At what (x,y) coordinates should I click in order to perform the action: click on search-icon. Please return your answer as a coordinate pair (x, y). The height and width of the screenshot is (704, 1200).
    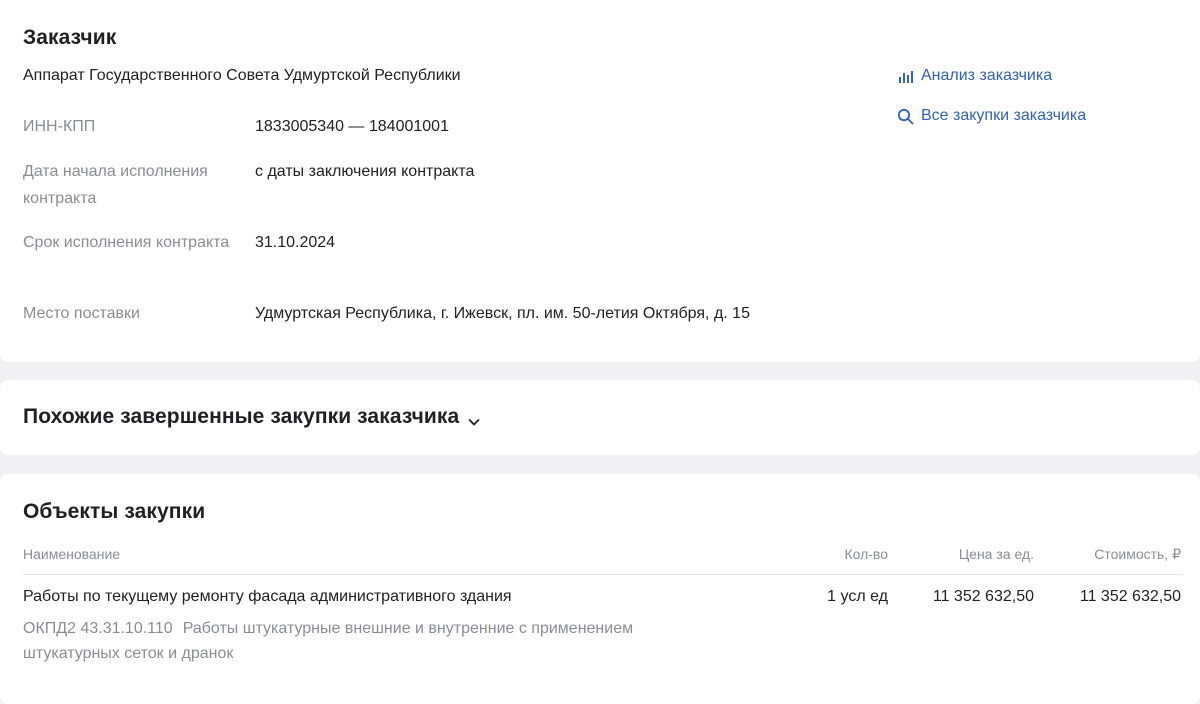
    Looking at the image, I should click on (905, 116).